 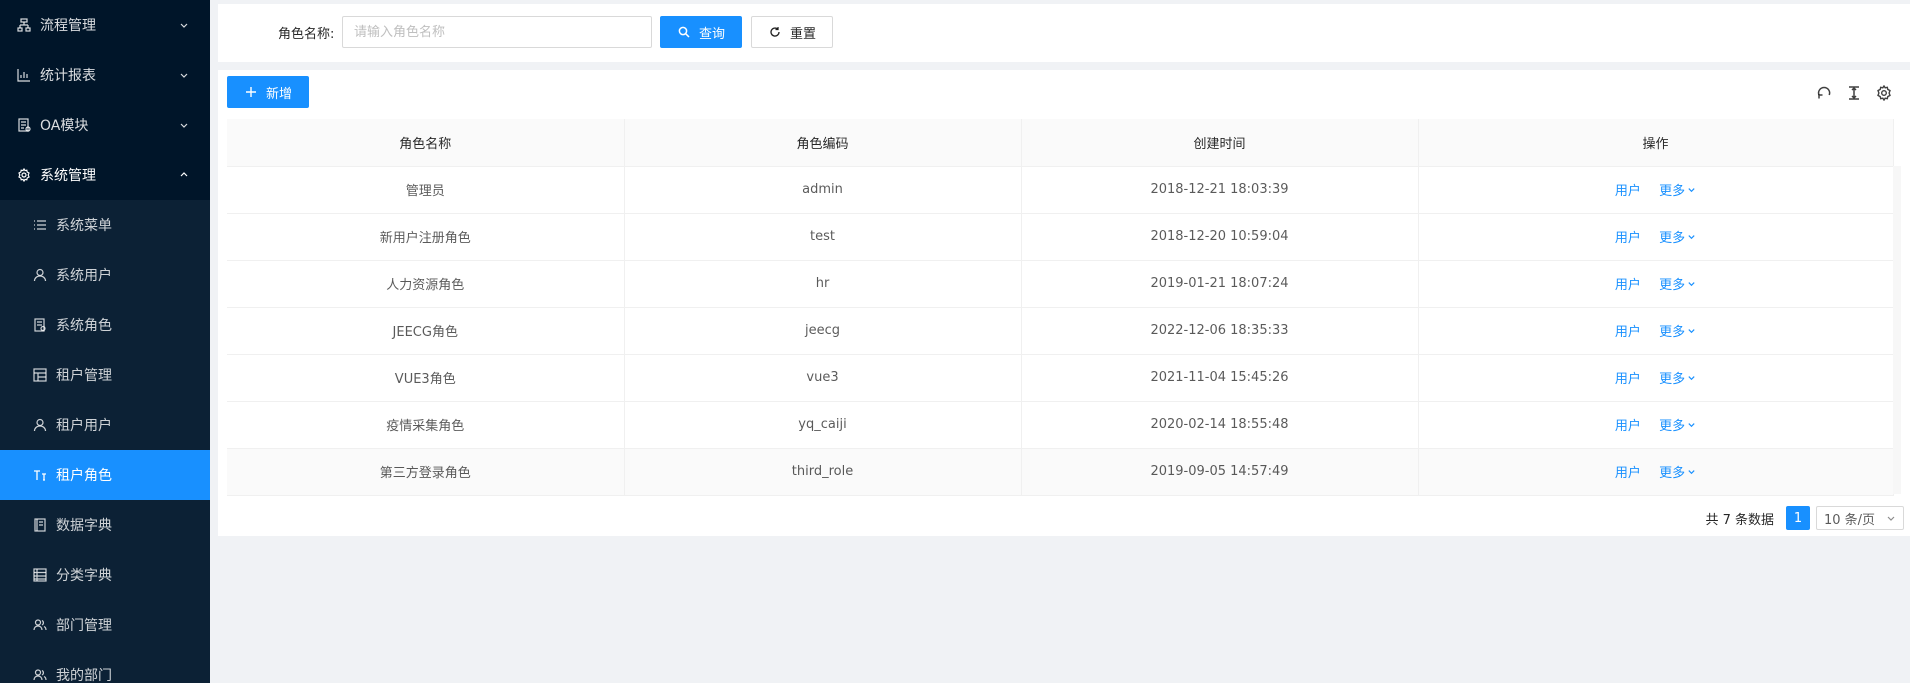 What do you see at coordinates (426, 237) in the screenshot?
I see `role-name-cell: 新用户注册角色` at bounding box center [426, 237].